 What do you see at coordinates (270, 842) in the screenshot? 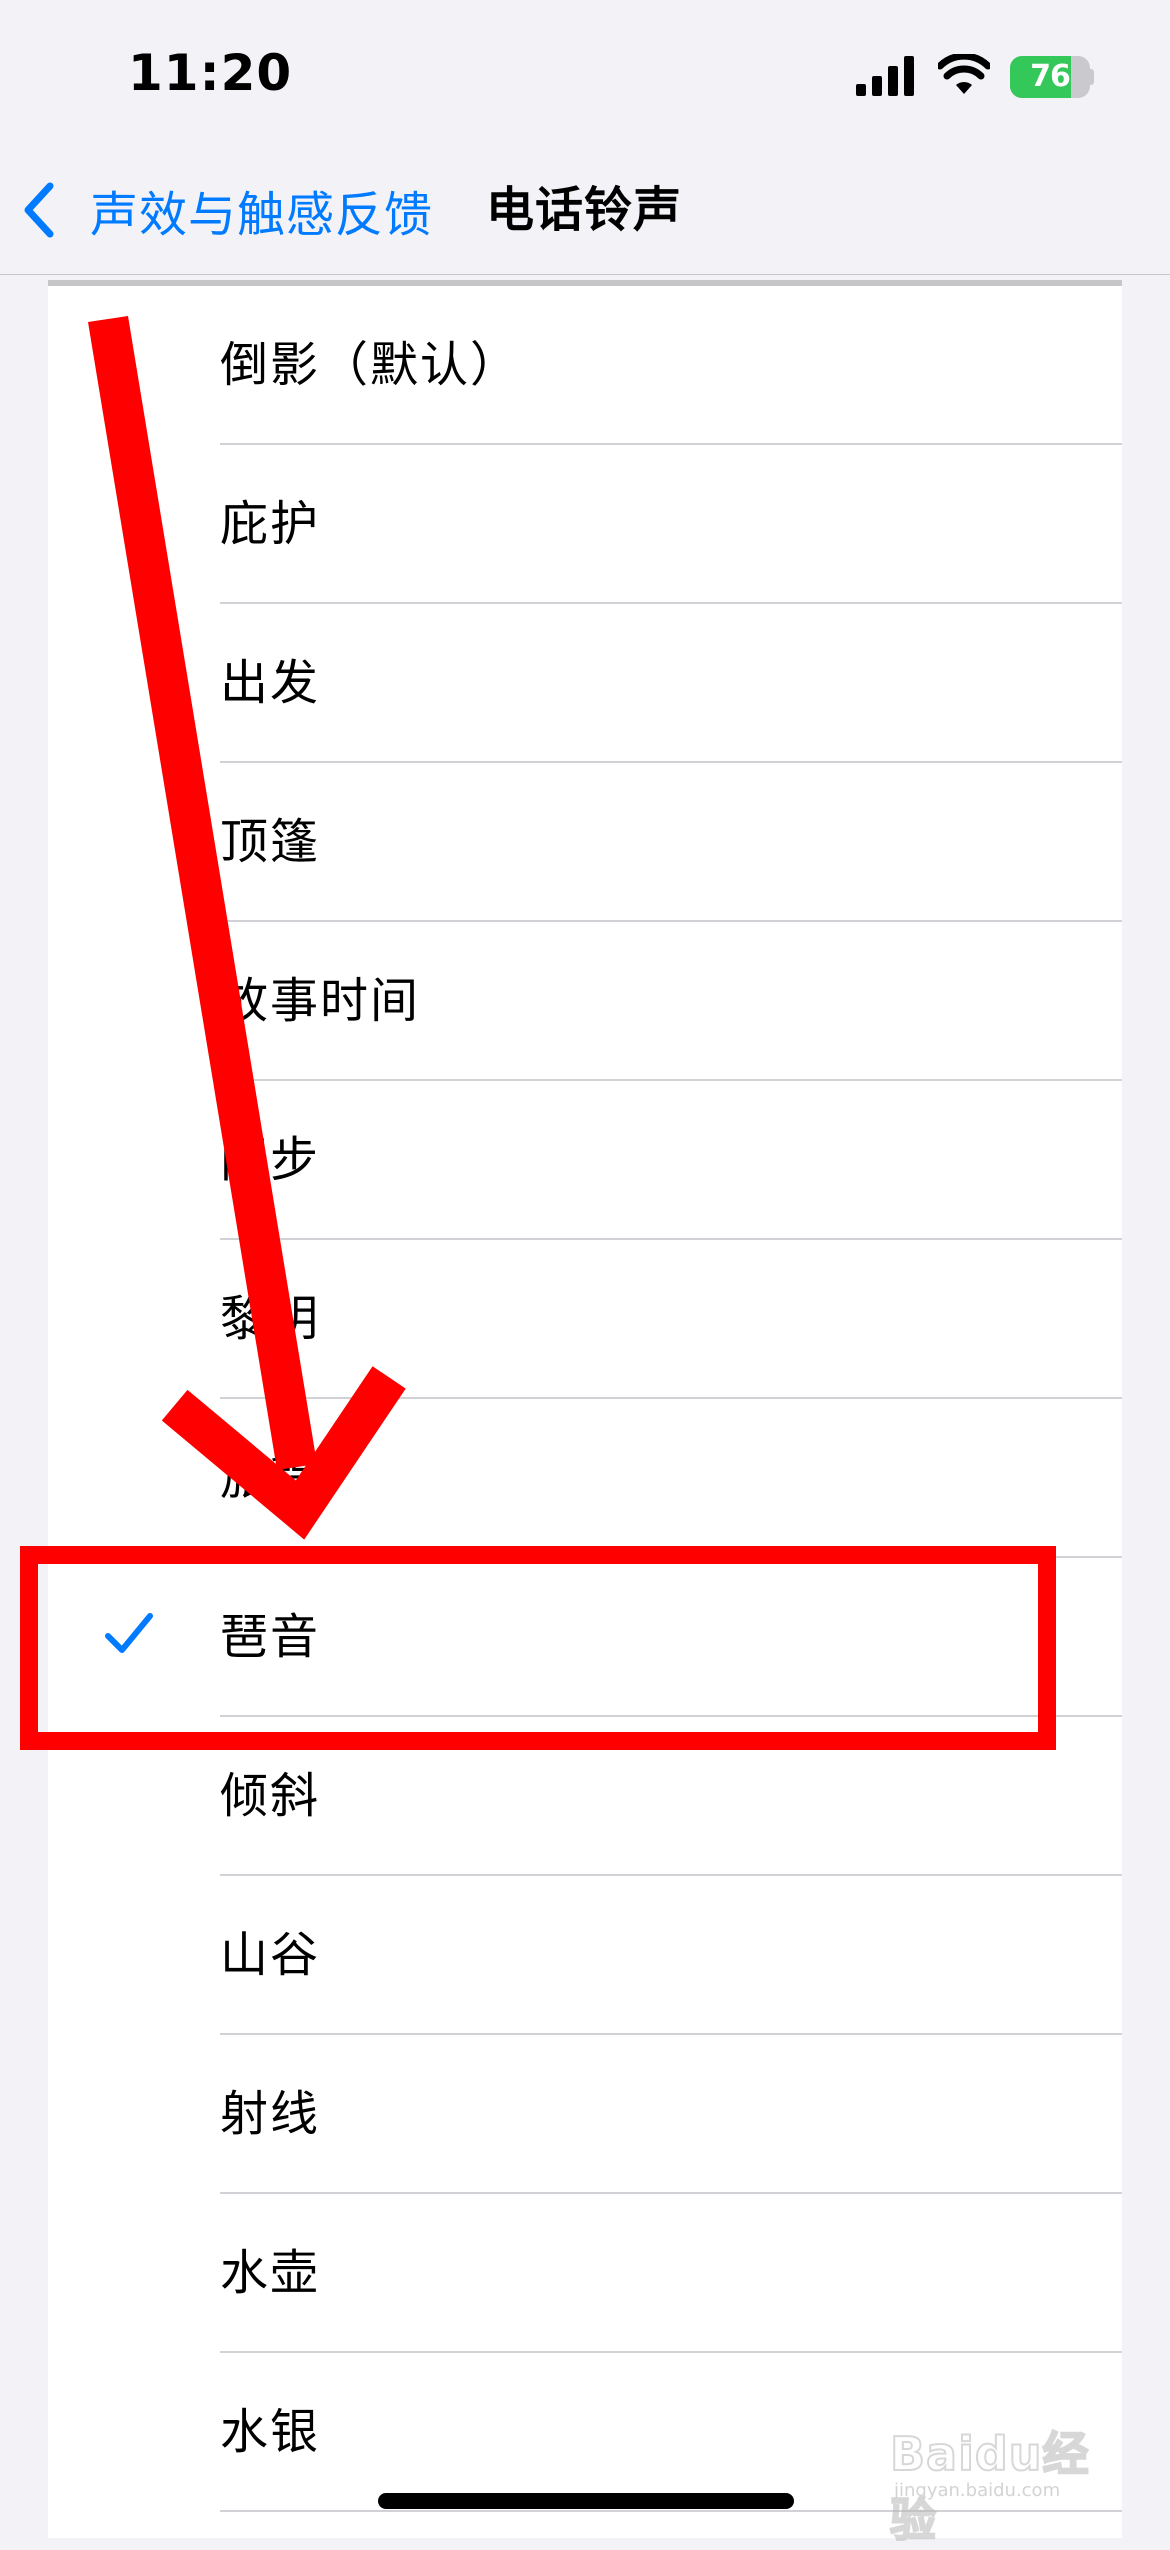
I see `ringtone-label: 顶篷` at bounding box center [270, 842].